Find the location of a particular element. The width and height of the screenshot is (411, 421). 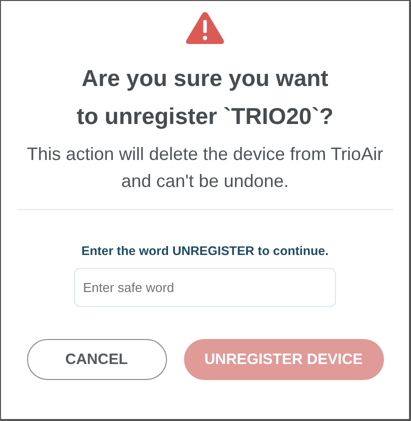

dialog-message: This action will delete the device from TrioAir and can't be undone. is located at coordinates (205, 168).